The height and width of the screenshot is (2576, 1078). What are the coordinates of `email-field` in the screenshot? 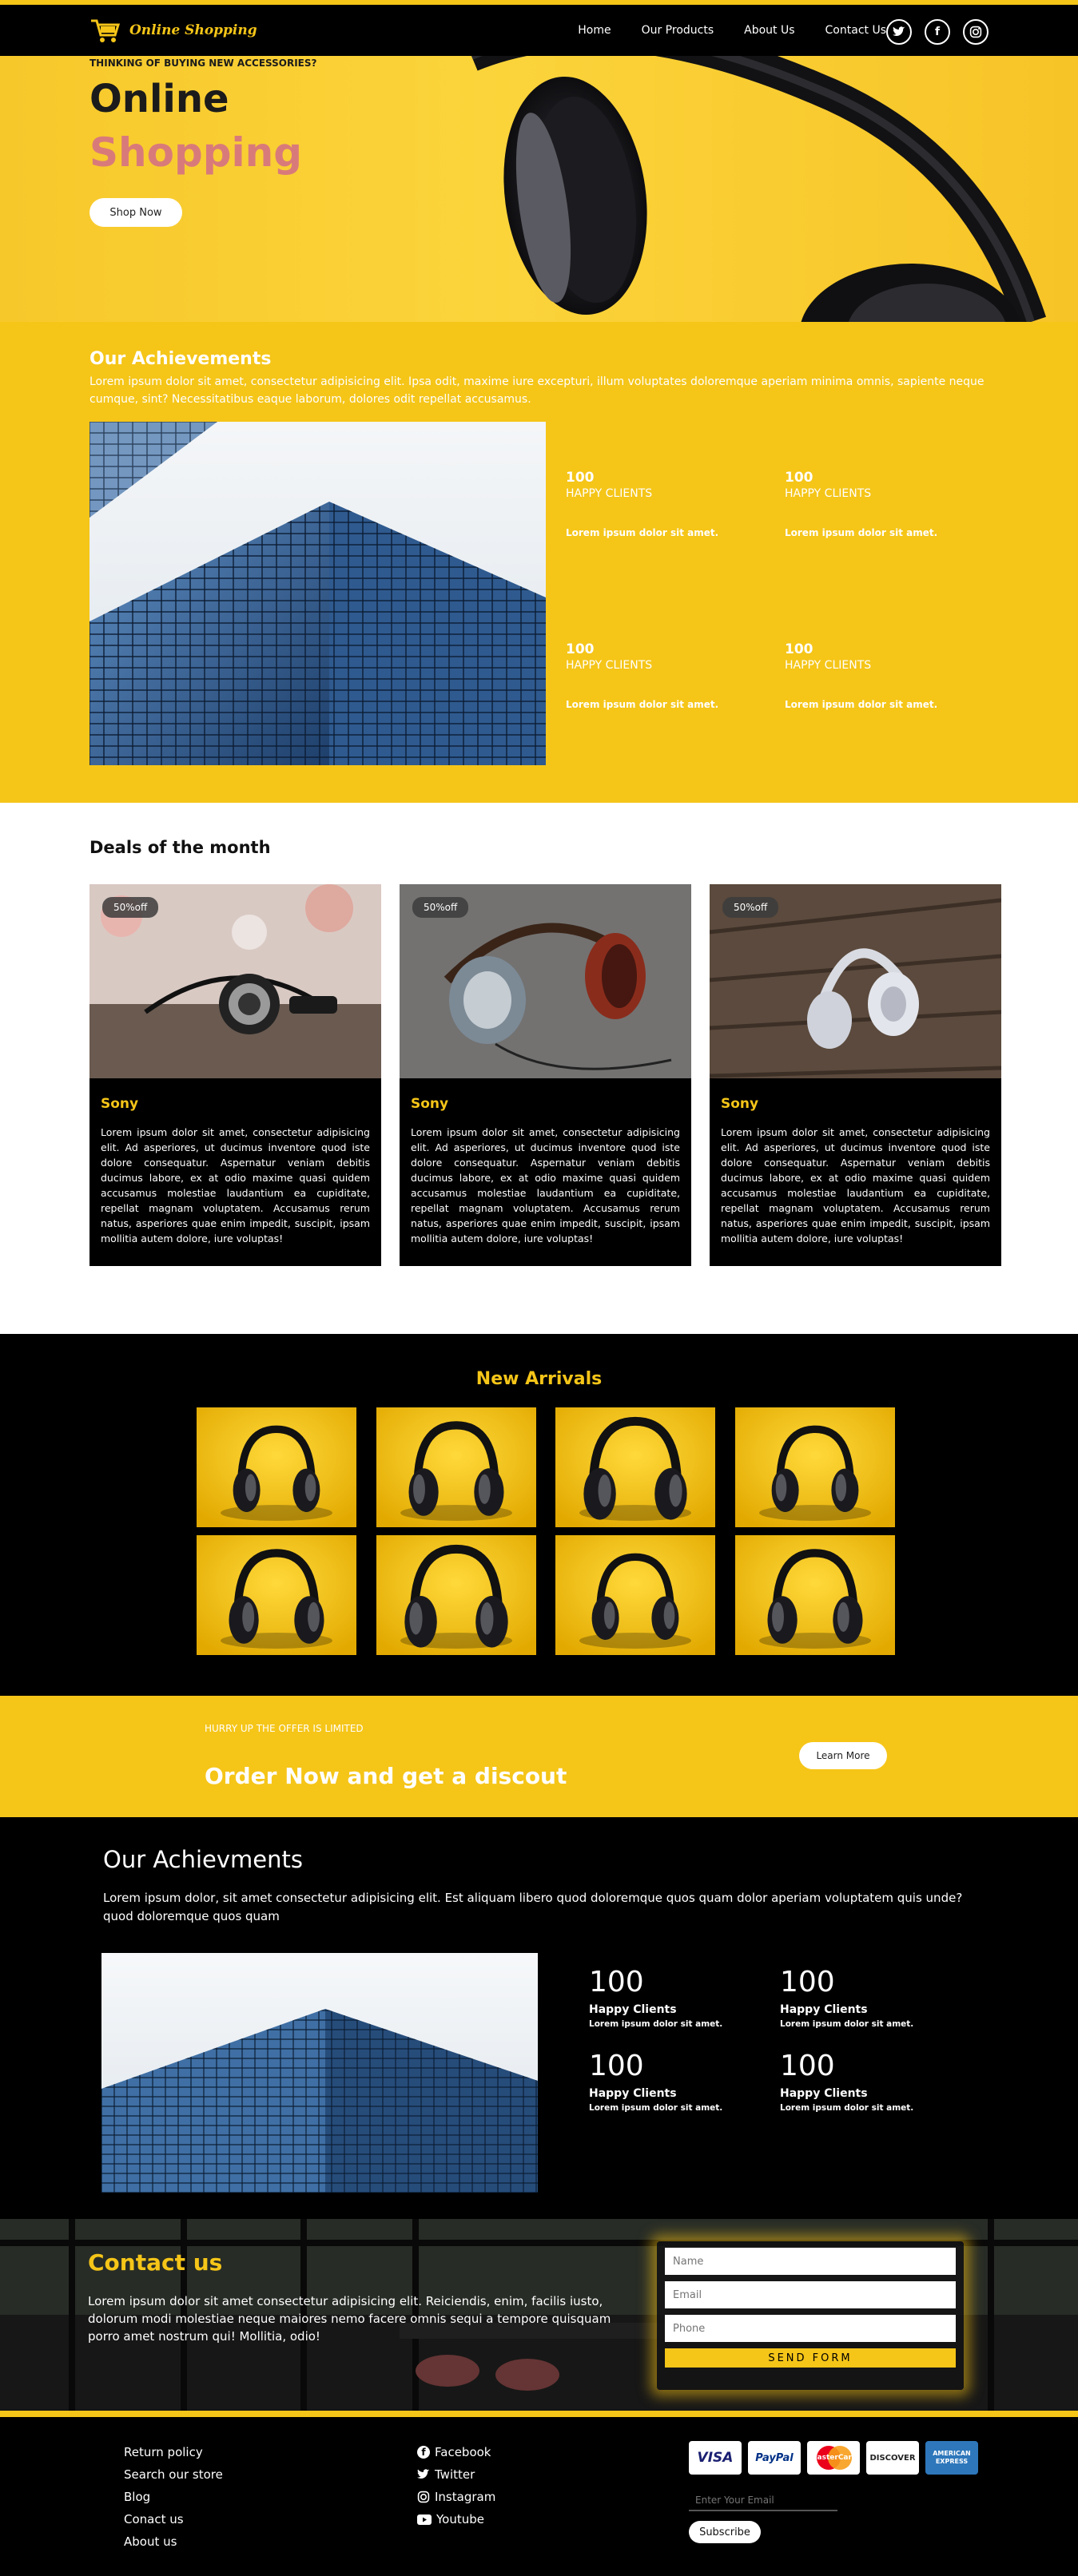 It's located at (810, 2294).